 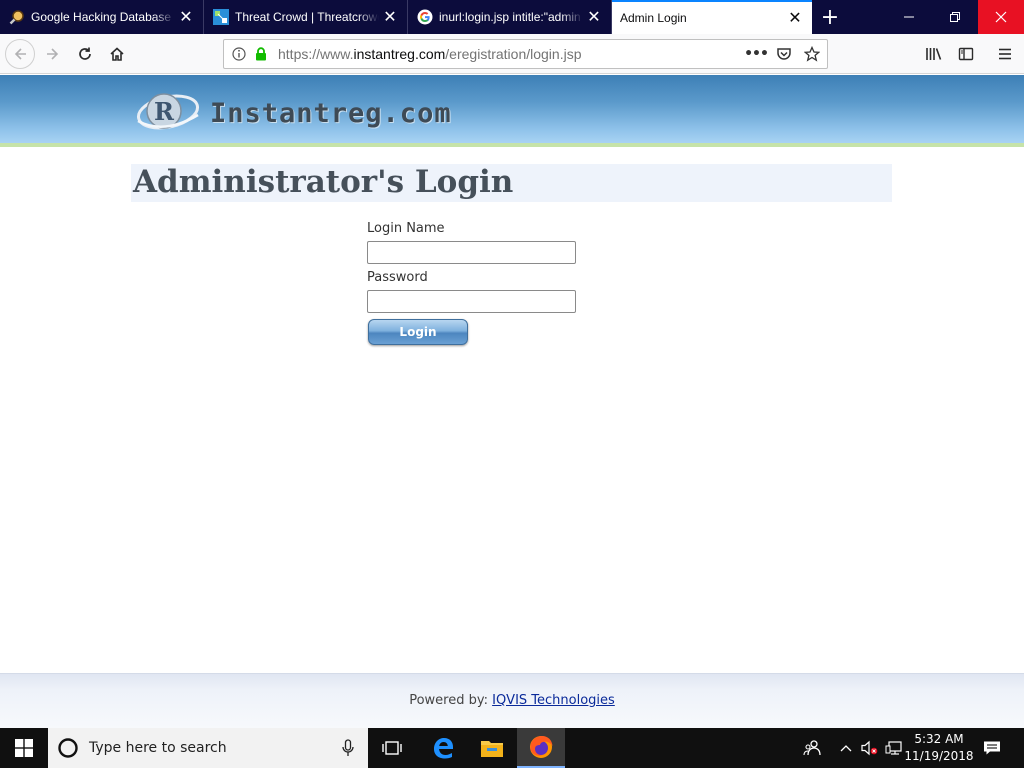 I want to click on tab-title: Google Hacking Database (, so click(x=103, y=17).